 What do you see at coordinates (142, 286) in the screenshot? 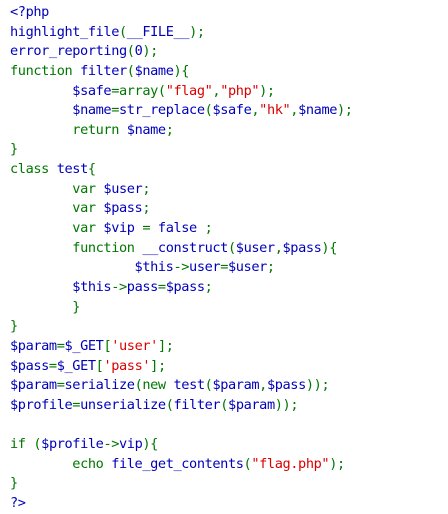
I see `code-identifier: pass` at bounding box center [142, 286].